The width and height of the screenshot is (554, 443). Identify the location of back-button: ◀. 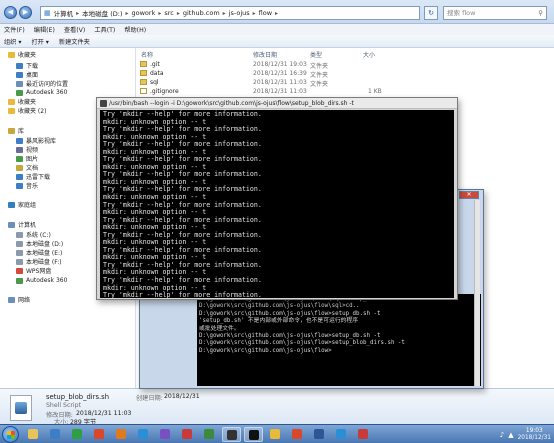
(10, 12).